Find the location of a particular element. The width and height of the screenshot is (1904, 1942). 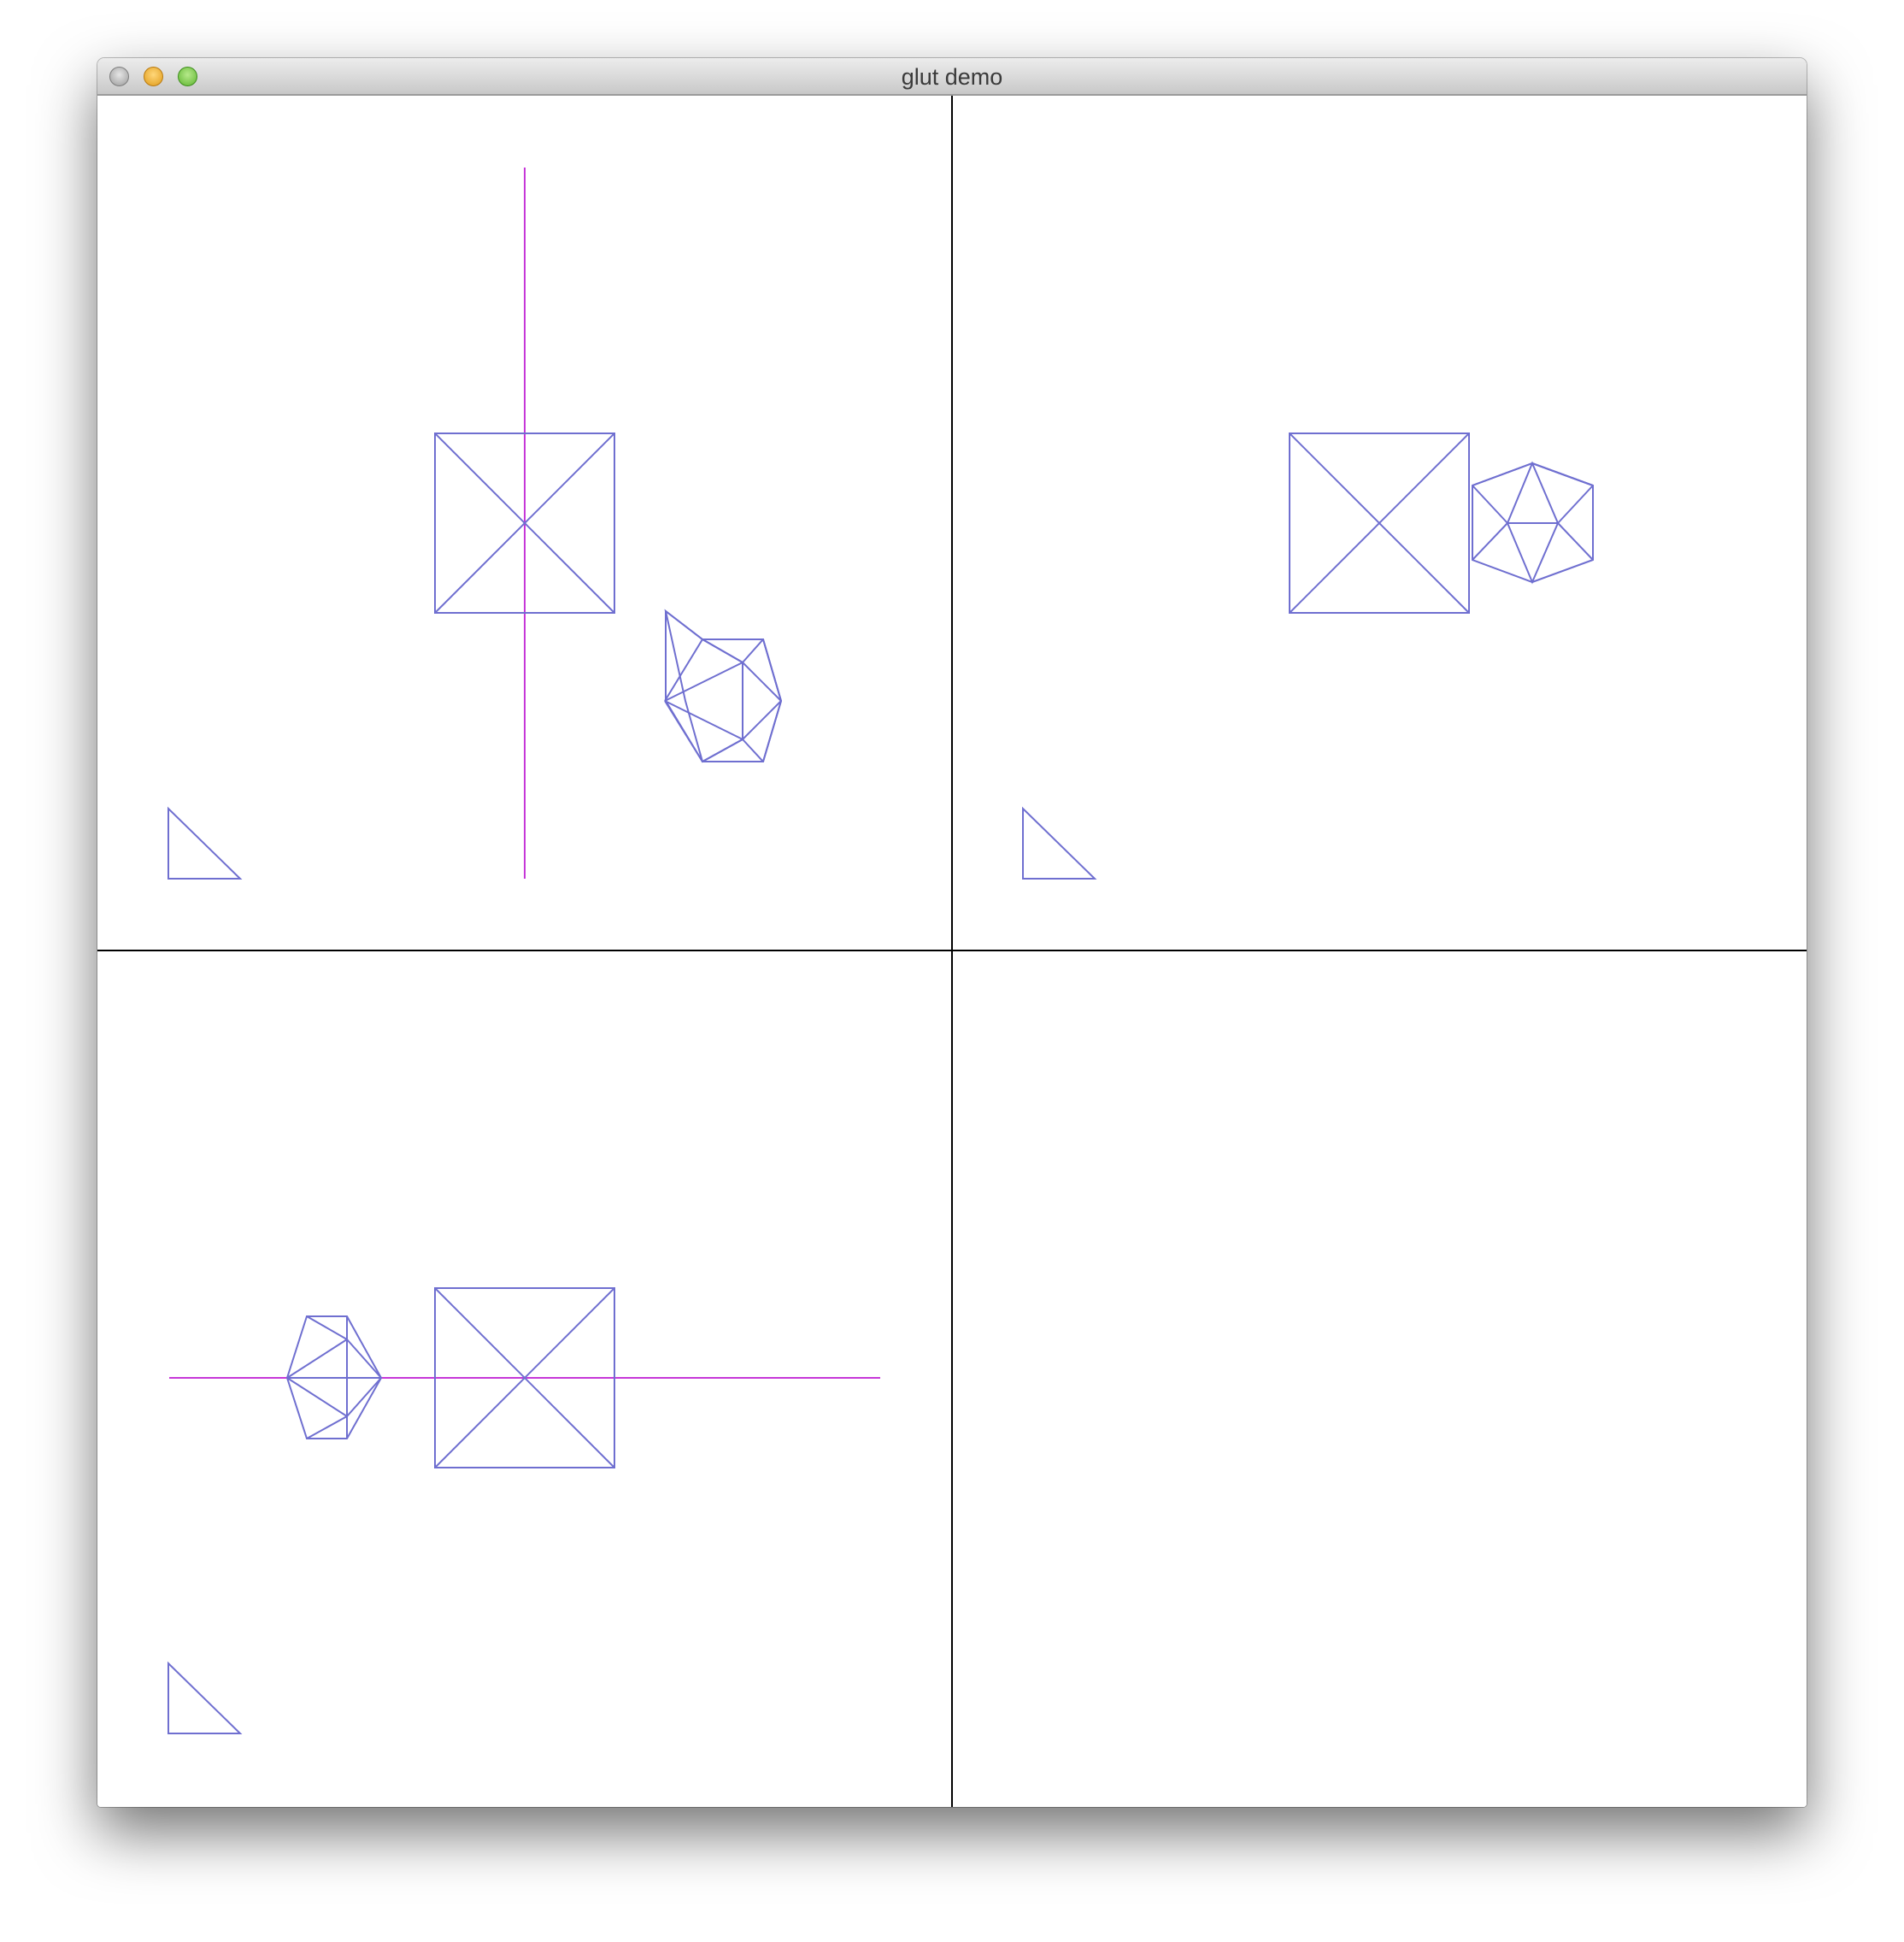

title-bar: glut demo is located at coordinates (952, 77).